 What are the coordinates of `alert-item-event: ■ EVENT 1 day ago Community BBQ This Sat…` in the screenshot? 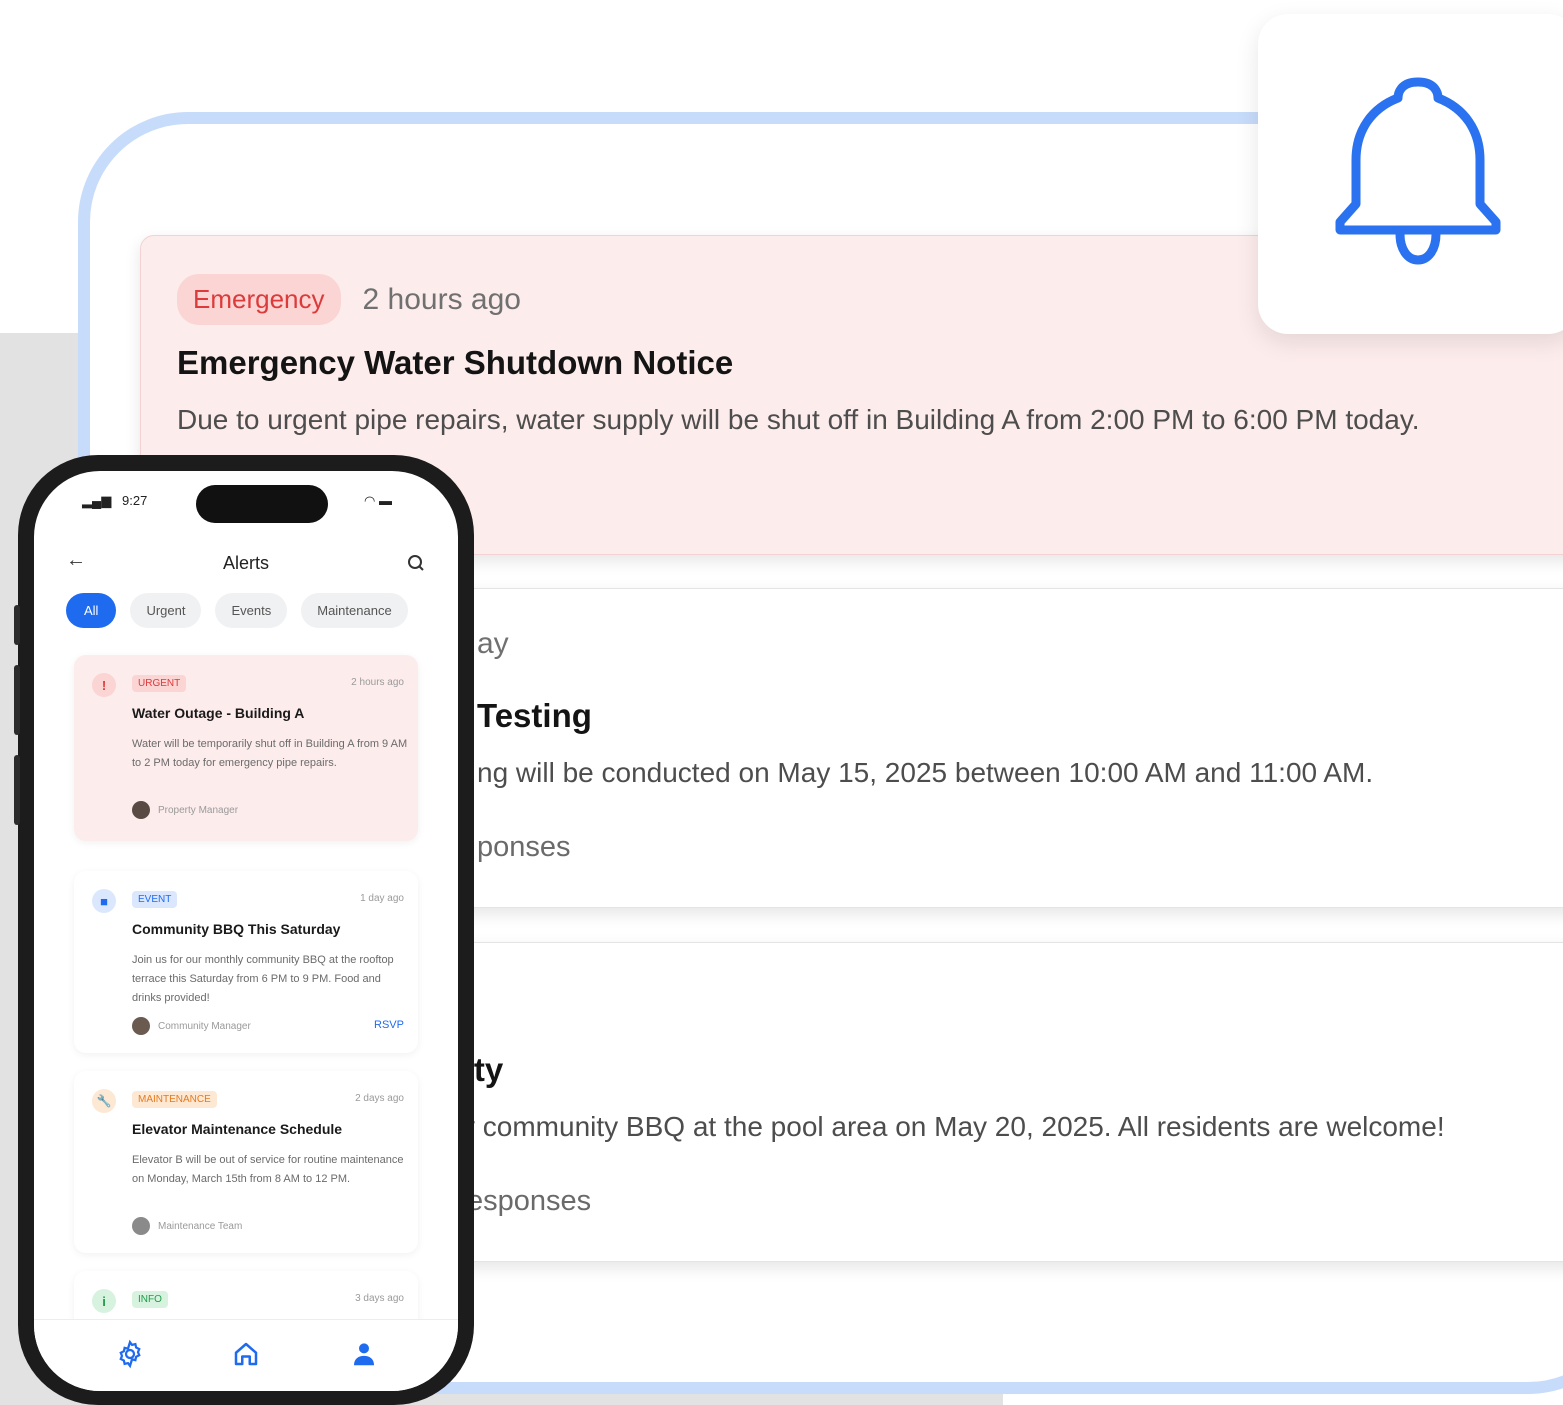 It's located at (246, 962).